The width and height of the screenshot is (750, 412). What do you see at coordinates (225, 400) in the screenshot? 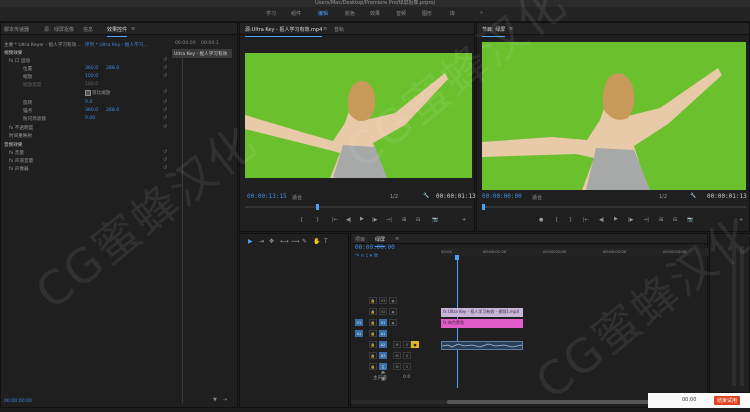
I see `export-icon: ⇥` at bounding box center [225, 400].